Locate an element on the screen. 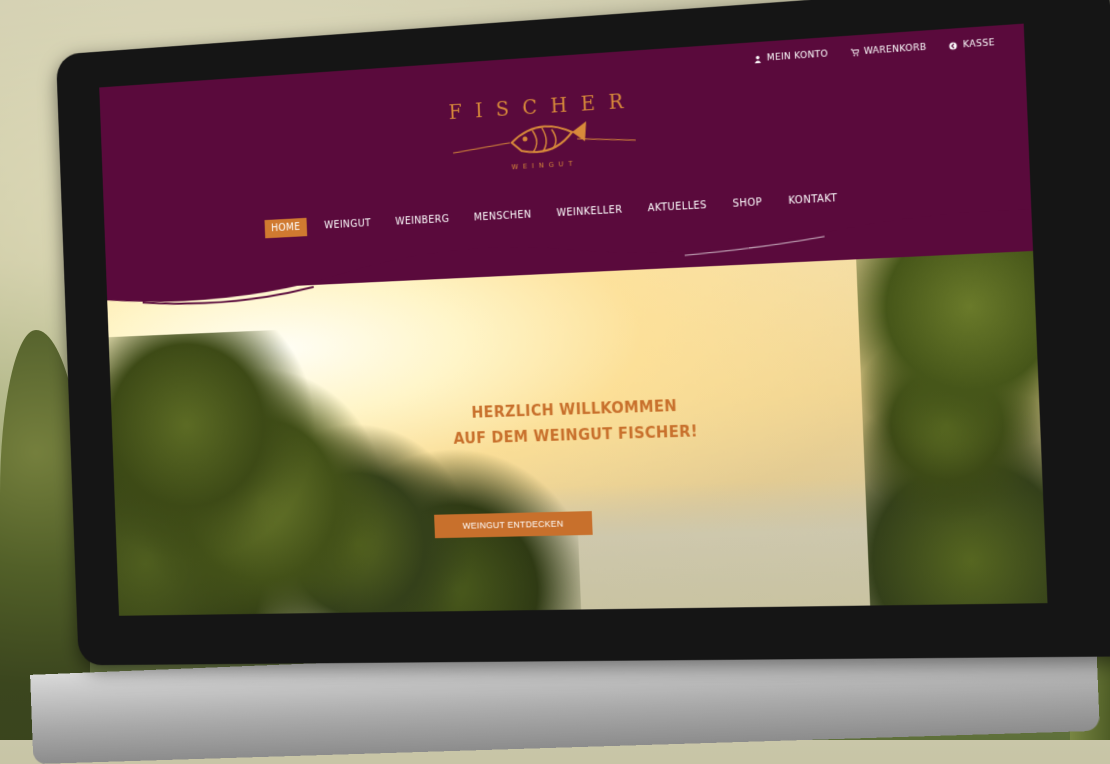 The height and width of the screenshot is (764, 1110). checkout-link: KASSE is located at coordinates (972, 44).